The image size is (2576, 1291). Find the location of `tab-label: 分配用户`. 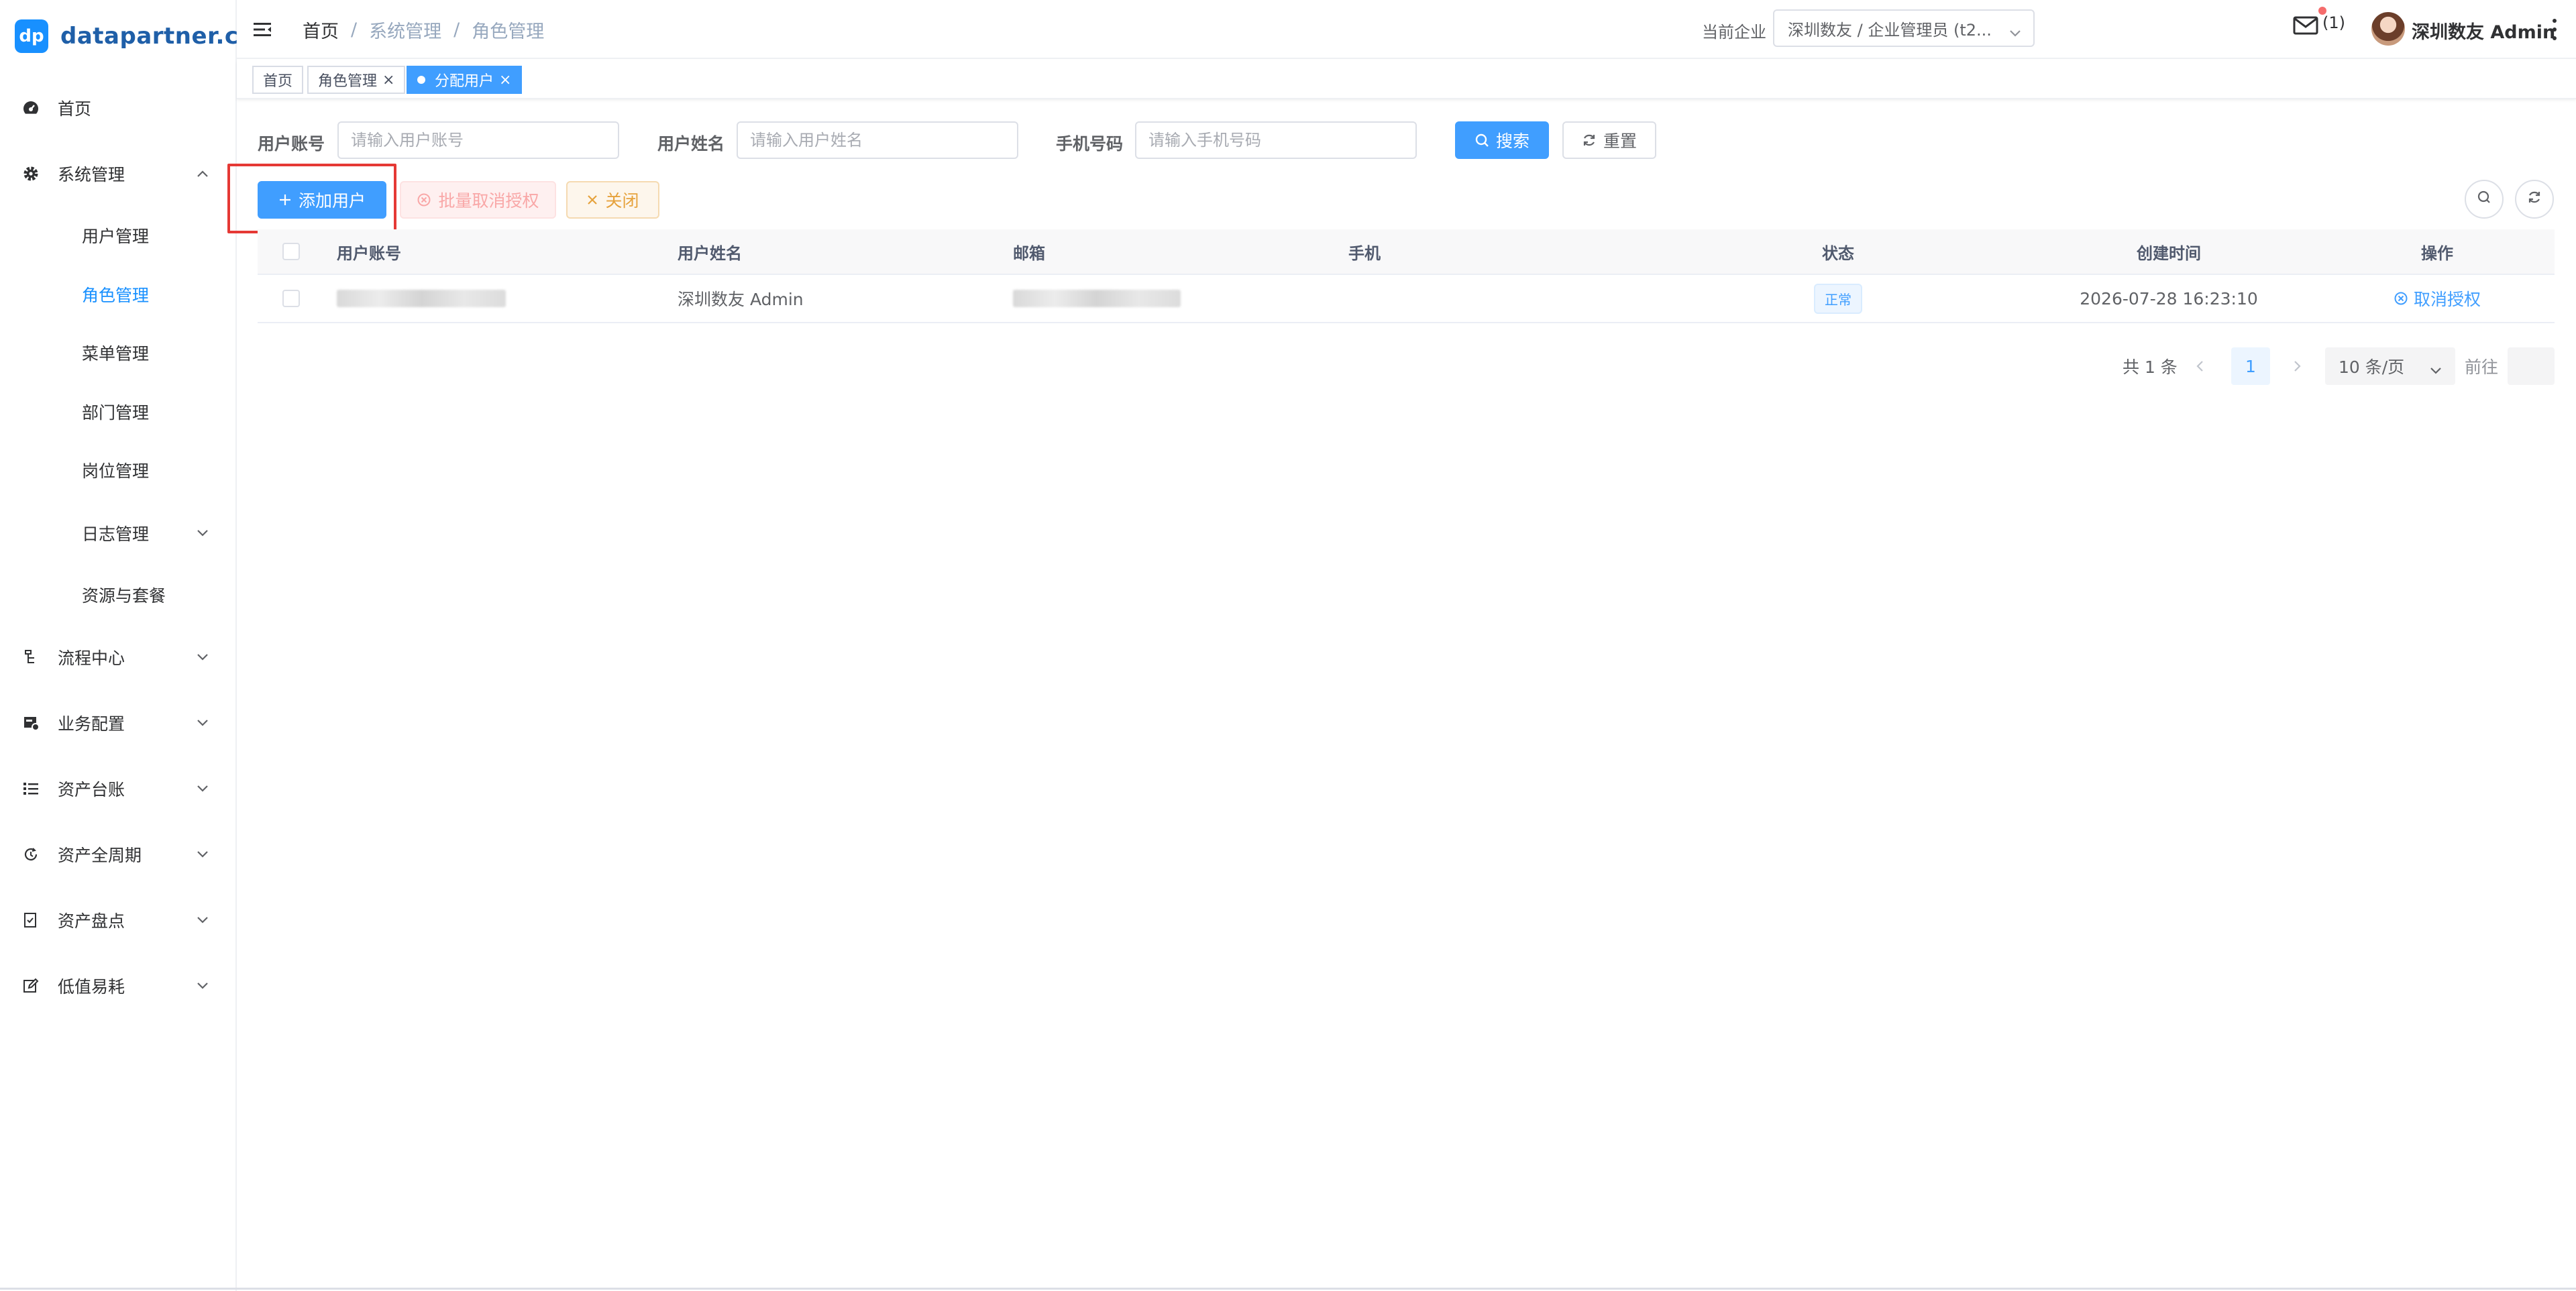

tab-label: 分配用户 is located at coordinates (464, 81).